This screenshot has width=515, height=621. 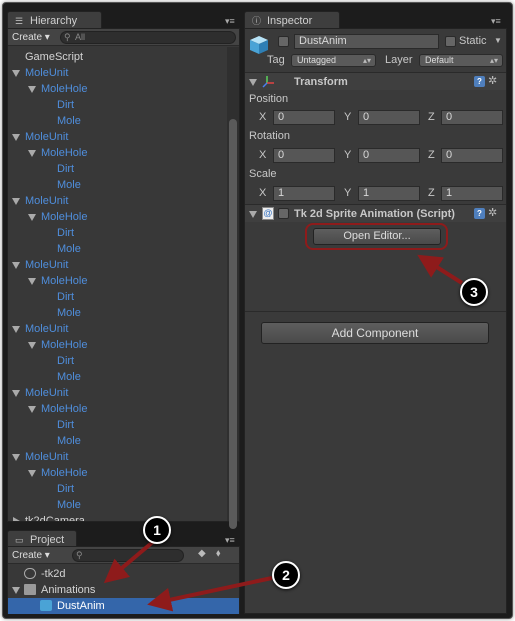 What do you see at coordinates (389, 117) in the screenshot?
I see `position-y-field: 0` at bounding box center [389, 117].